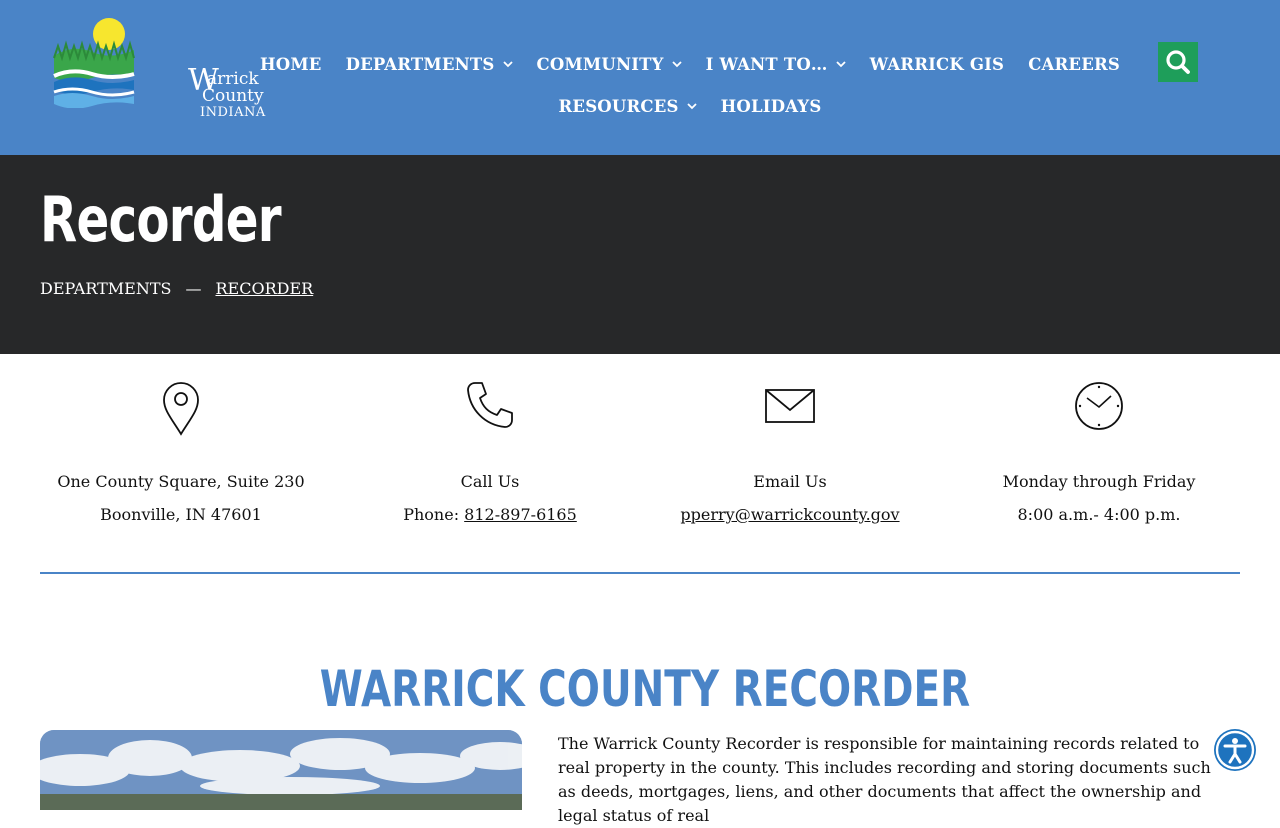 This screenshot has width=1280, height=828. Describe the element at coordinates (1099, 406) in the screenshot. I see `clock-icon` at that location.